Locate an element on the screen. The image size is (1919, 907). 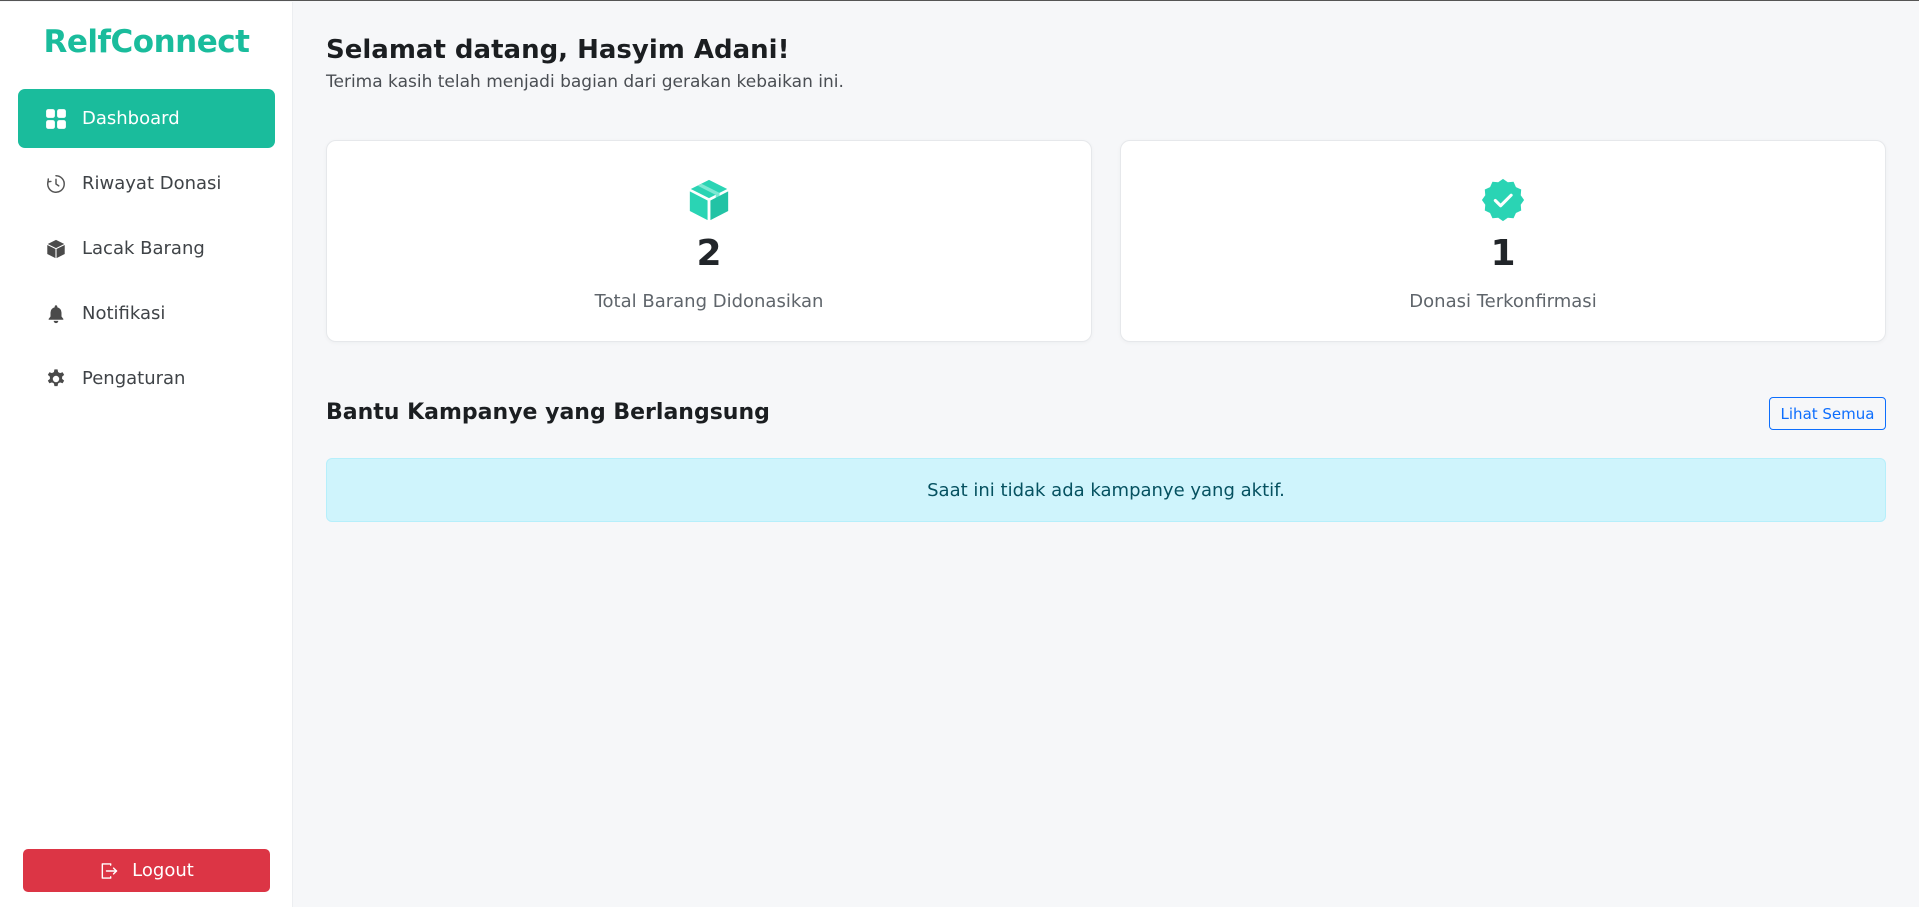
logout-button: Logout is located at coordinates (146, 870).